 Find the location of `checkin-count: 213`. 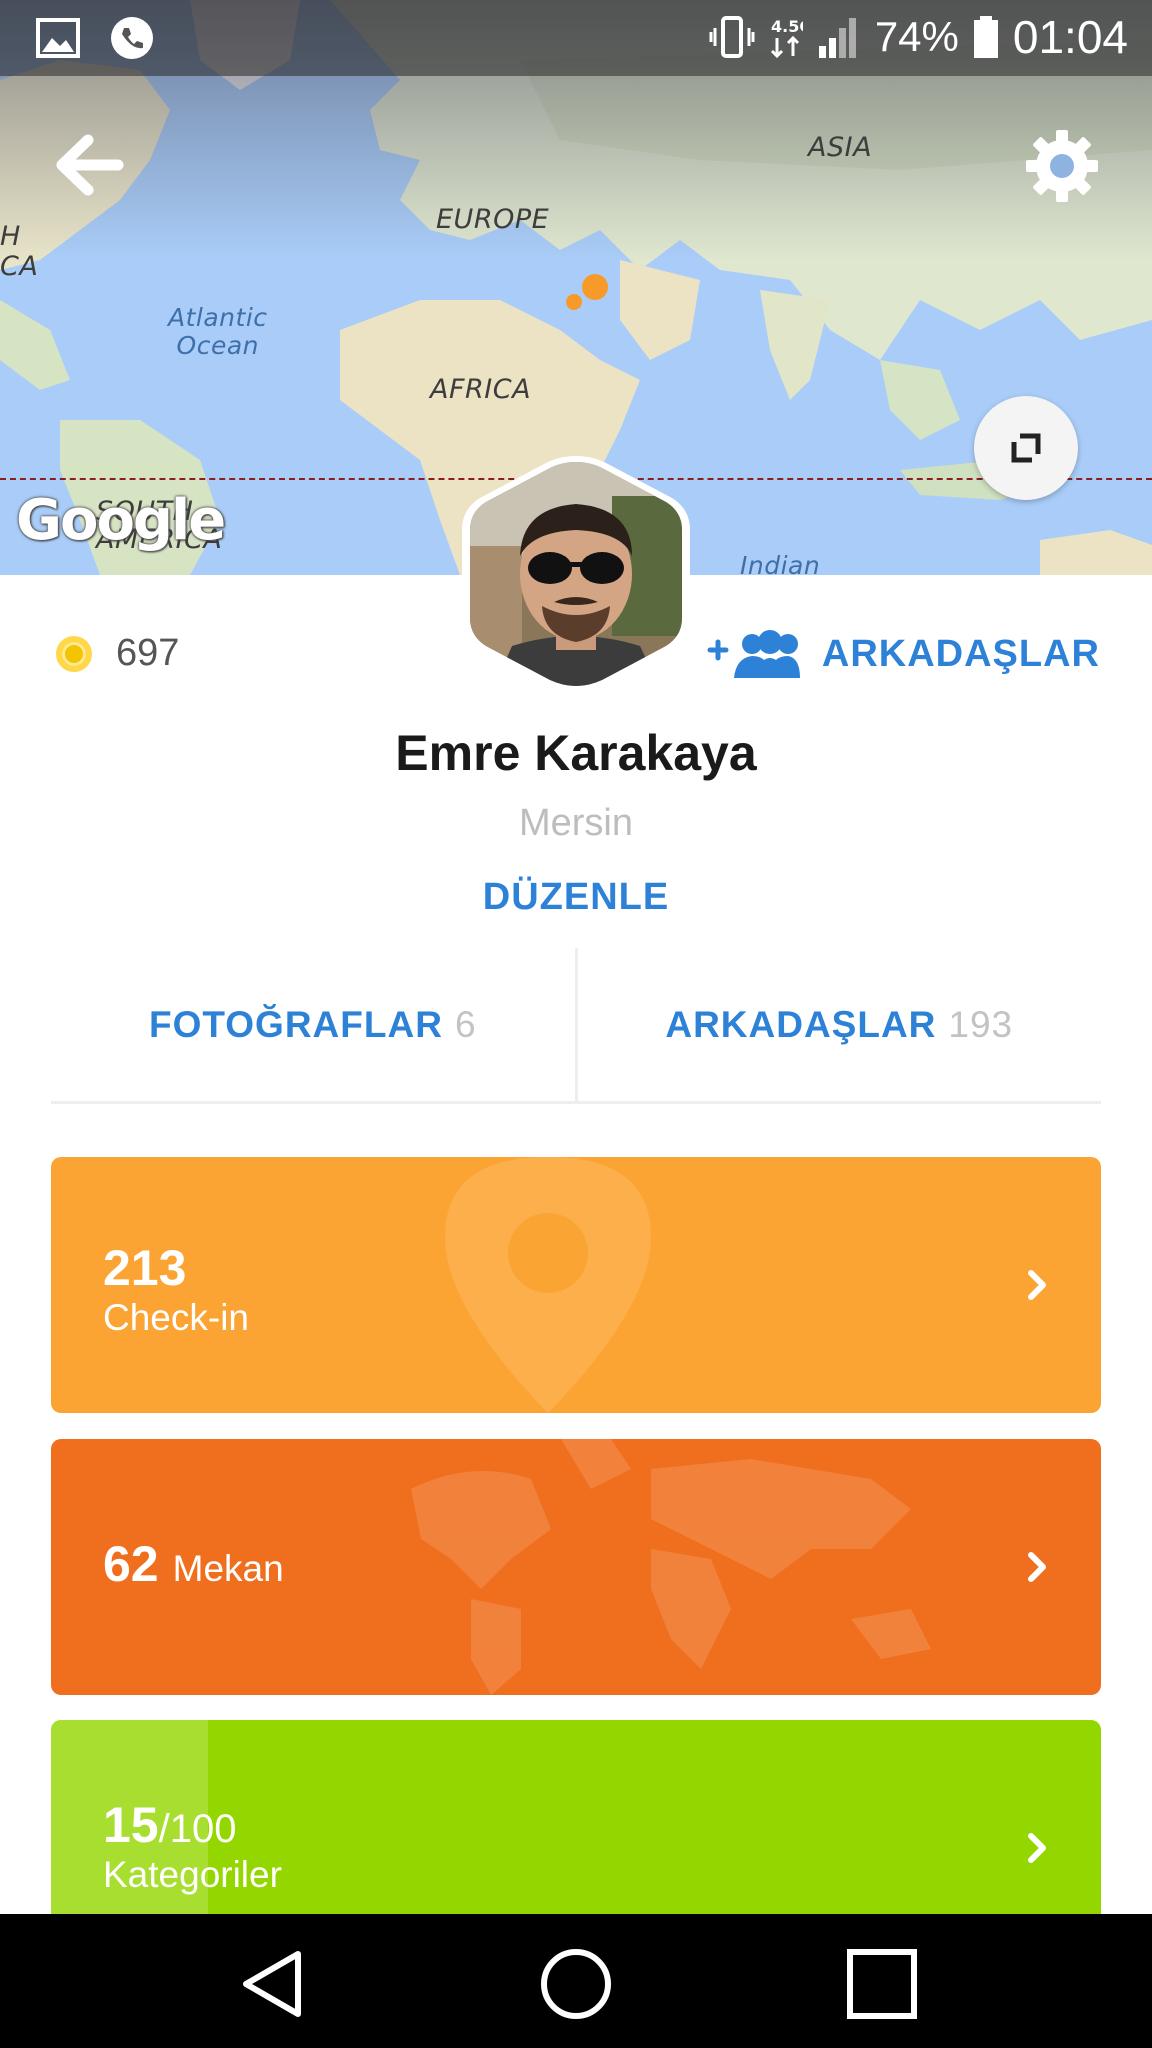

checkin-count: 213 is located at coordinates (145, 1268).